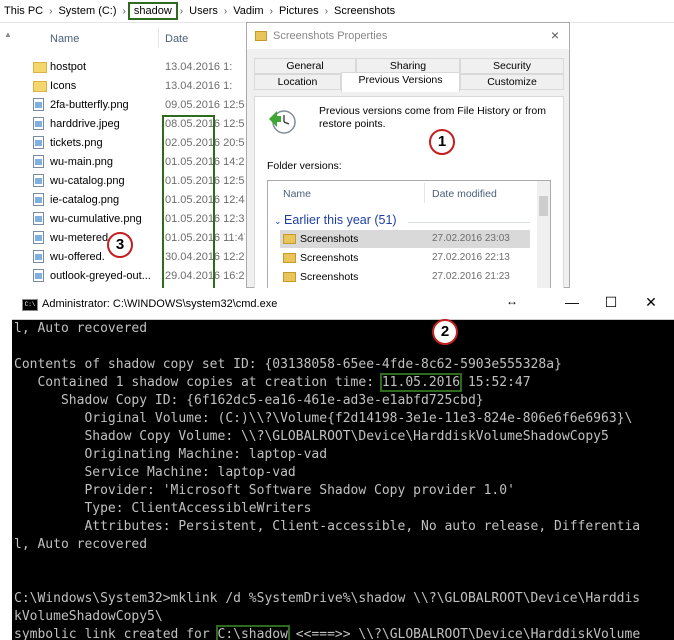 The image size is (674, 640). Describe the element at coordinates (248, 11) in the screenshot. I see `breadcrumb-item: Vadim` at that location.